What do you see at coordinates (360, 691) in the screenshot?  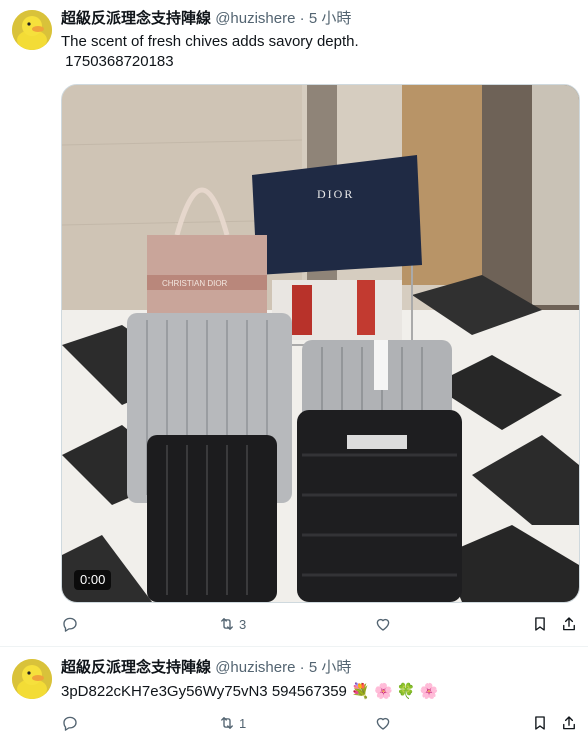 I see `bouquet-emoji: 💐` at bounding box center [360, 691].